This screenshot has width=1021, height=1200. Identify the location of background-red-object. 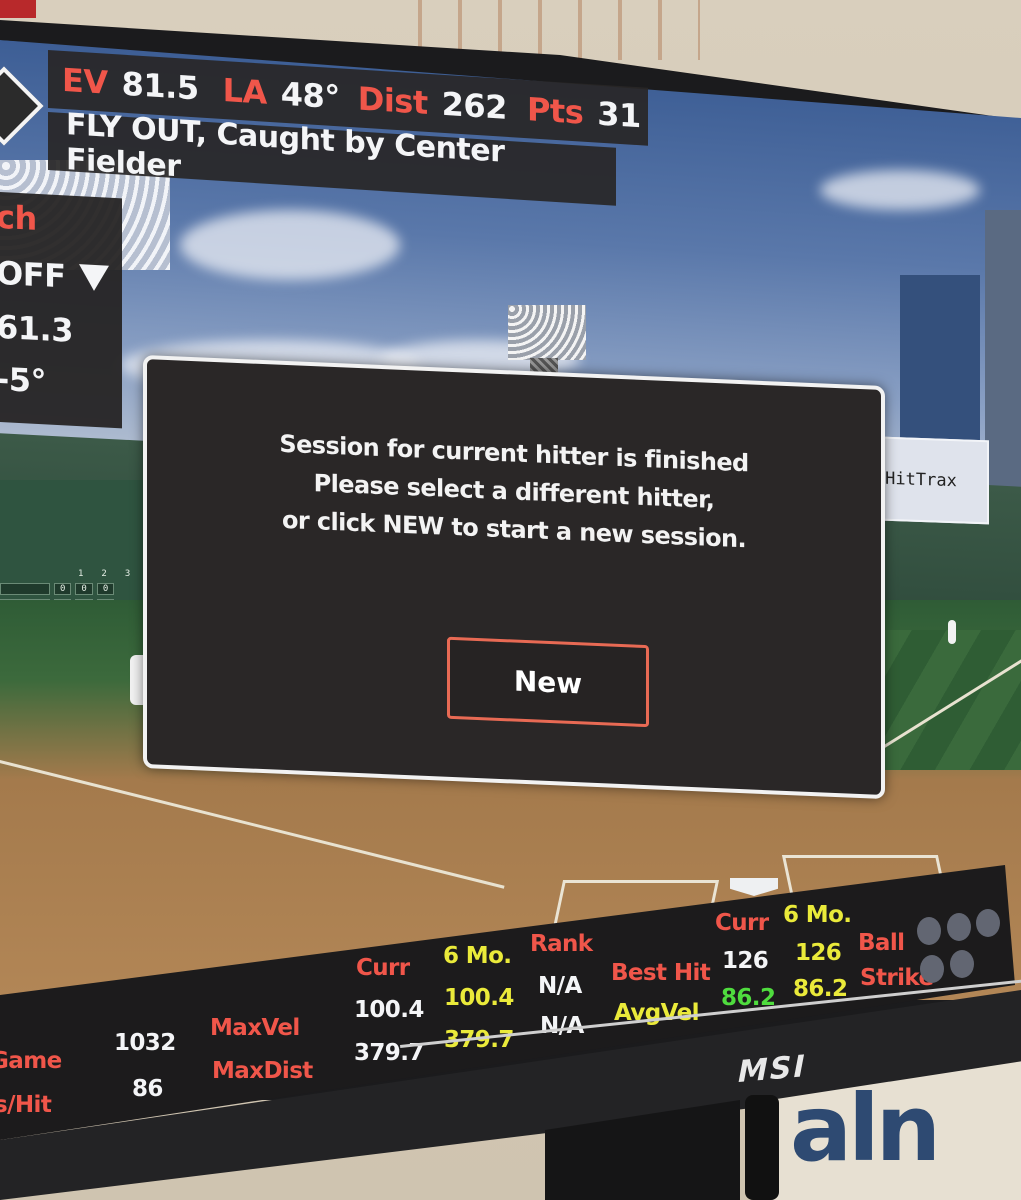
(18, 9).